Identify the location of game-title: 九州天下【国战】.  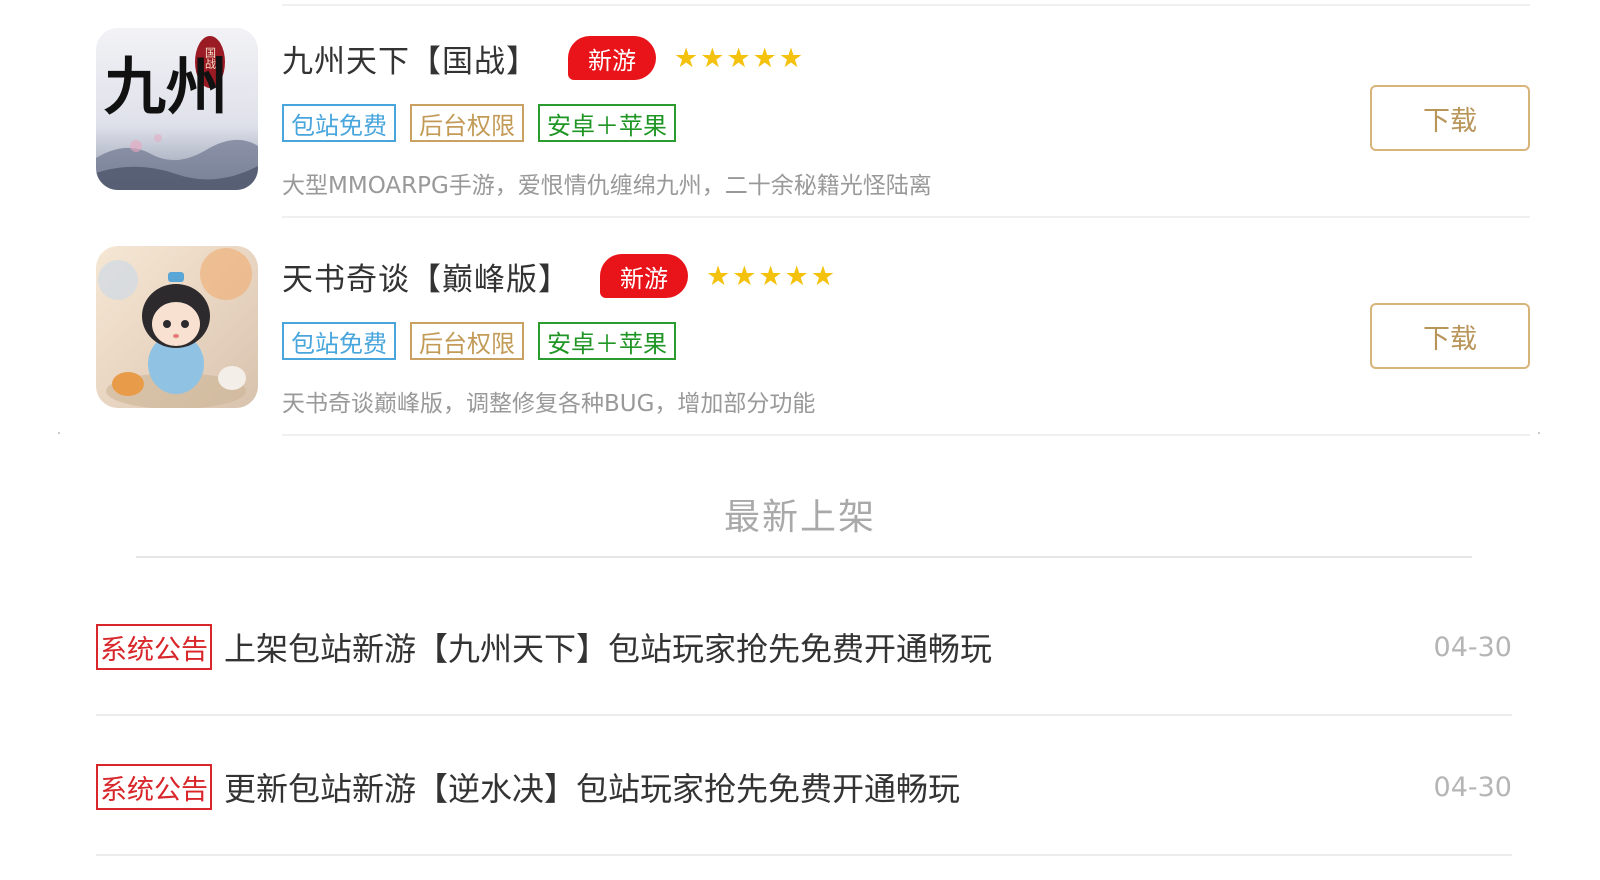
(410, 58).